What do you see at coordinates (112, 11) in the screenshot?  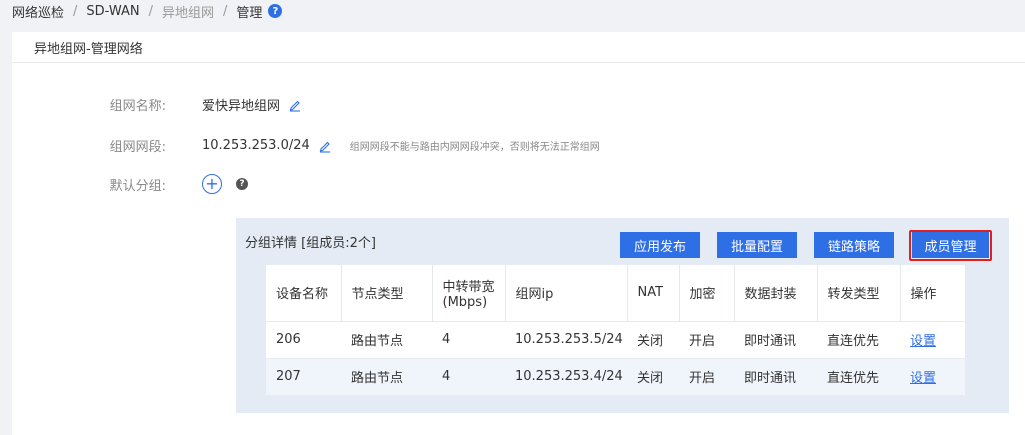 I see `breadcrumb-item-sdwan: SD-WAN` at bounding box center [112, 11].